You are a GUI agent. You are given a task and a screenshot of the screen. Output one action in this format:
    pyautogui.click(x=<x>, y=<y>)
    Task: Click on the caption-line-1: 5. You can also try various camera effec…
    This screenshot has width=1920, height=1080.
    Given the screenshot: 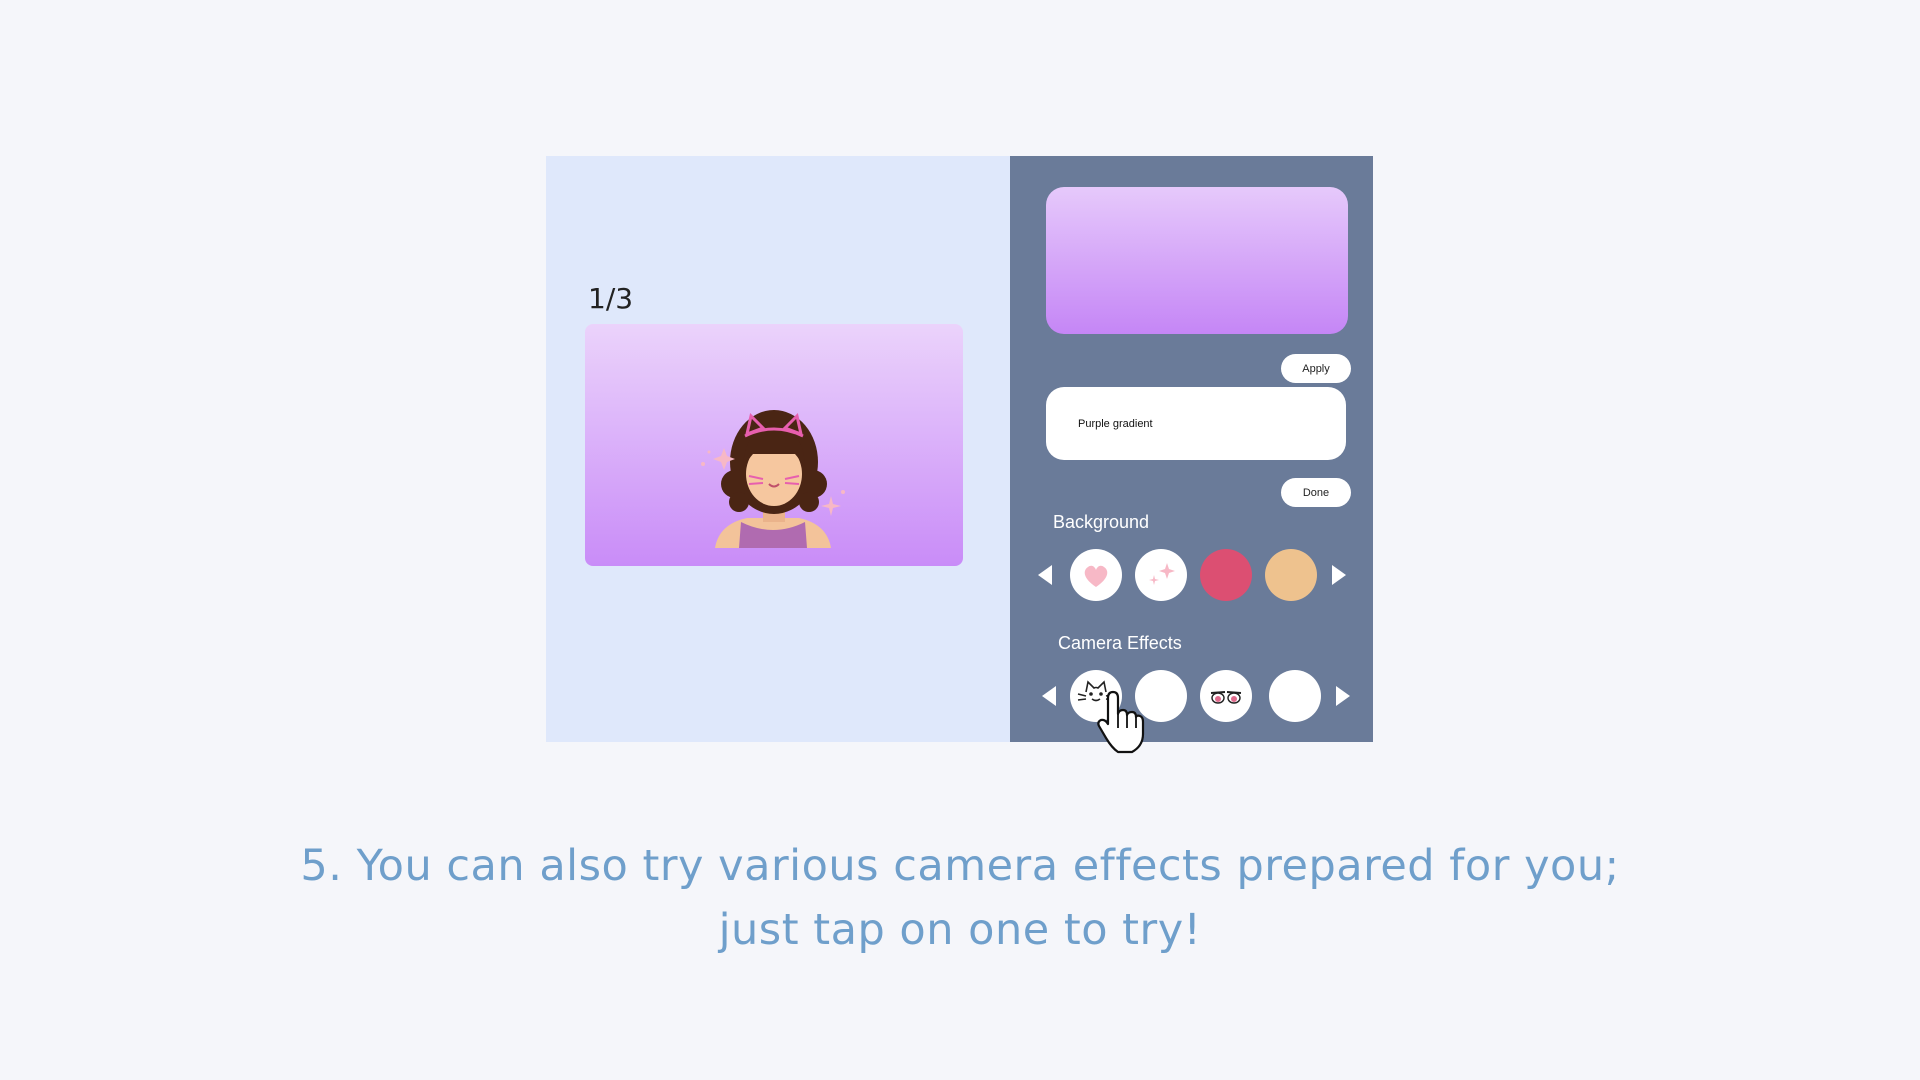 What is the action you would take?
    pyautogui.click(x=960, y=866)
    